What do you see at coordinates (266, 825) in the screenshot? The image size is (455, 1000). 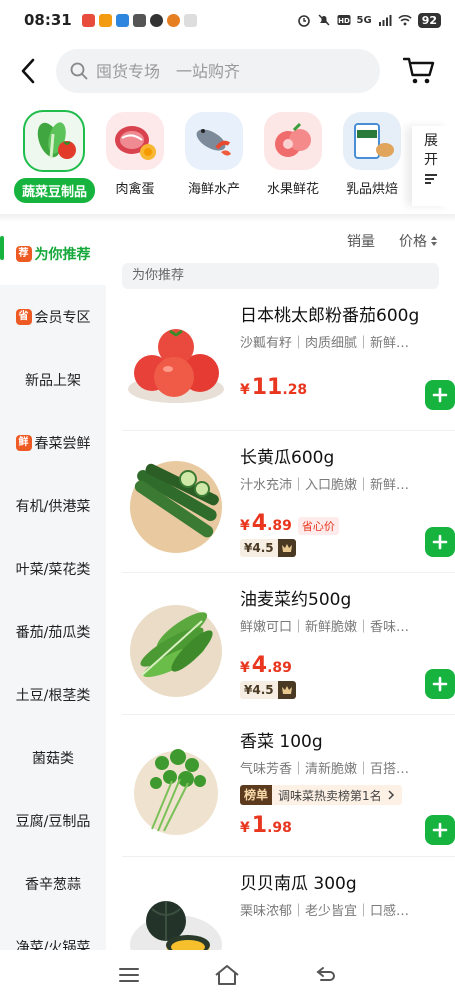 I see `product-price: ¥ 1 .98` at bounding box center [266, 825].